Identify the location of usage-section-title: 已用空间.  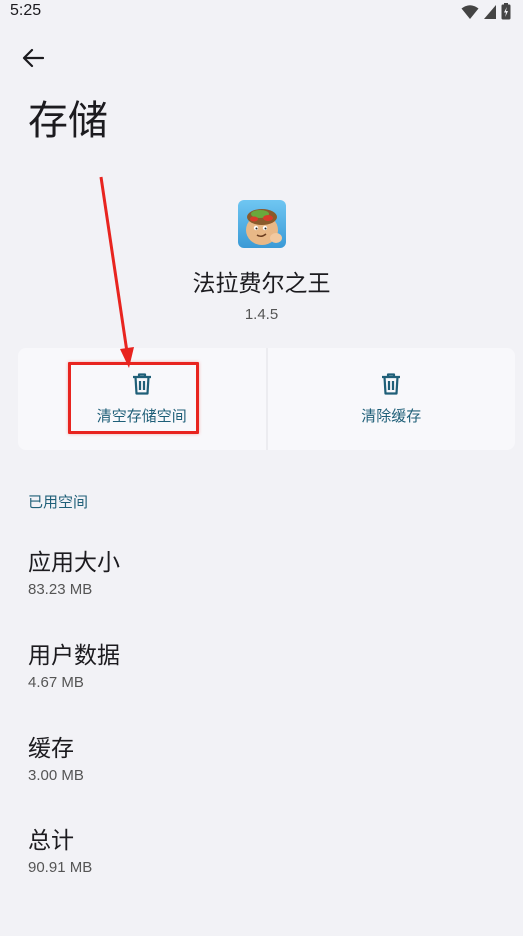
(58, 502).